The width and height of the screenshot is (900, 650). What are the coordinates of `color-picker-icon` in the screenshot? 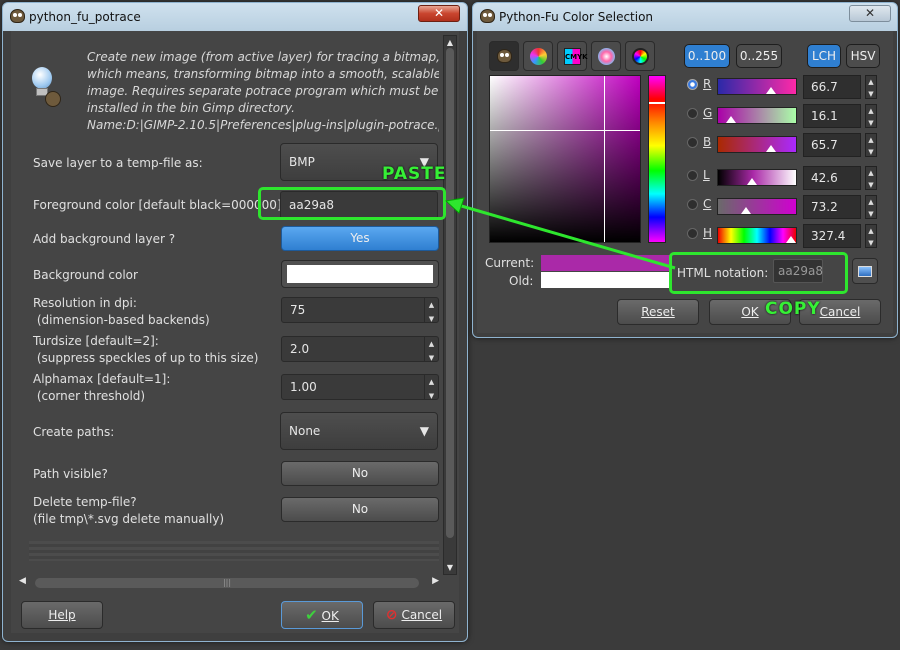 It's located at (865, 271).